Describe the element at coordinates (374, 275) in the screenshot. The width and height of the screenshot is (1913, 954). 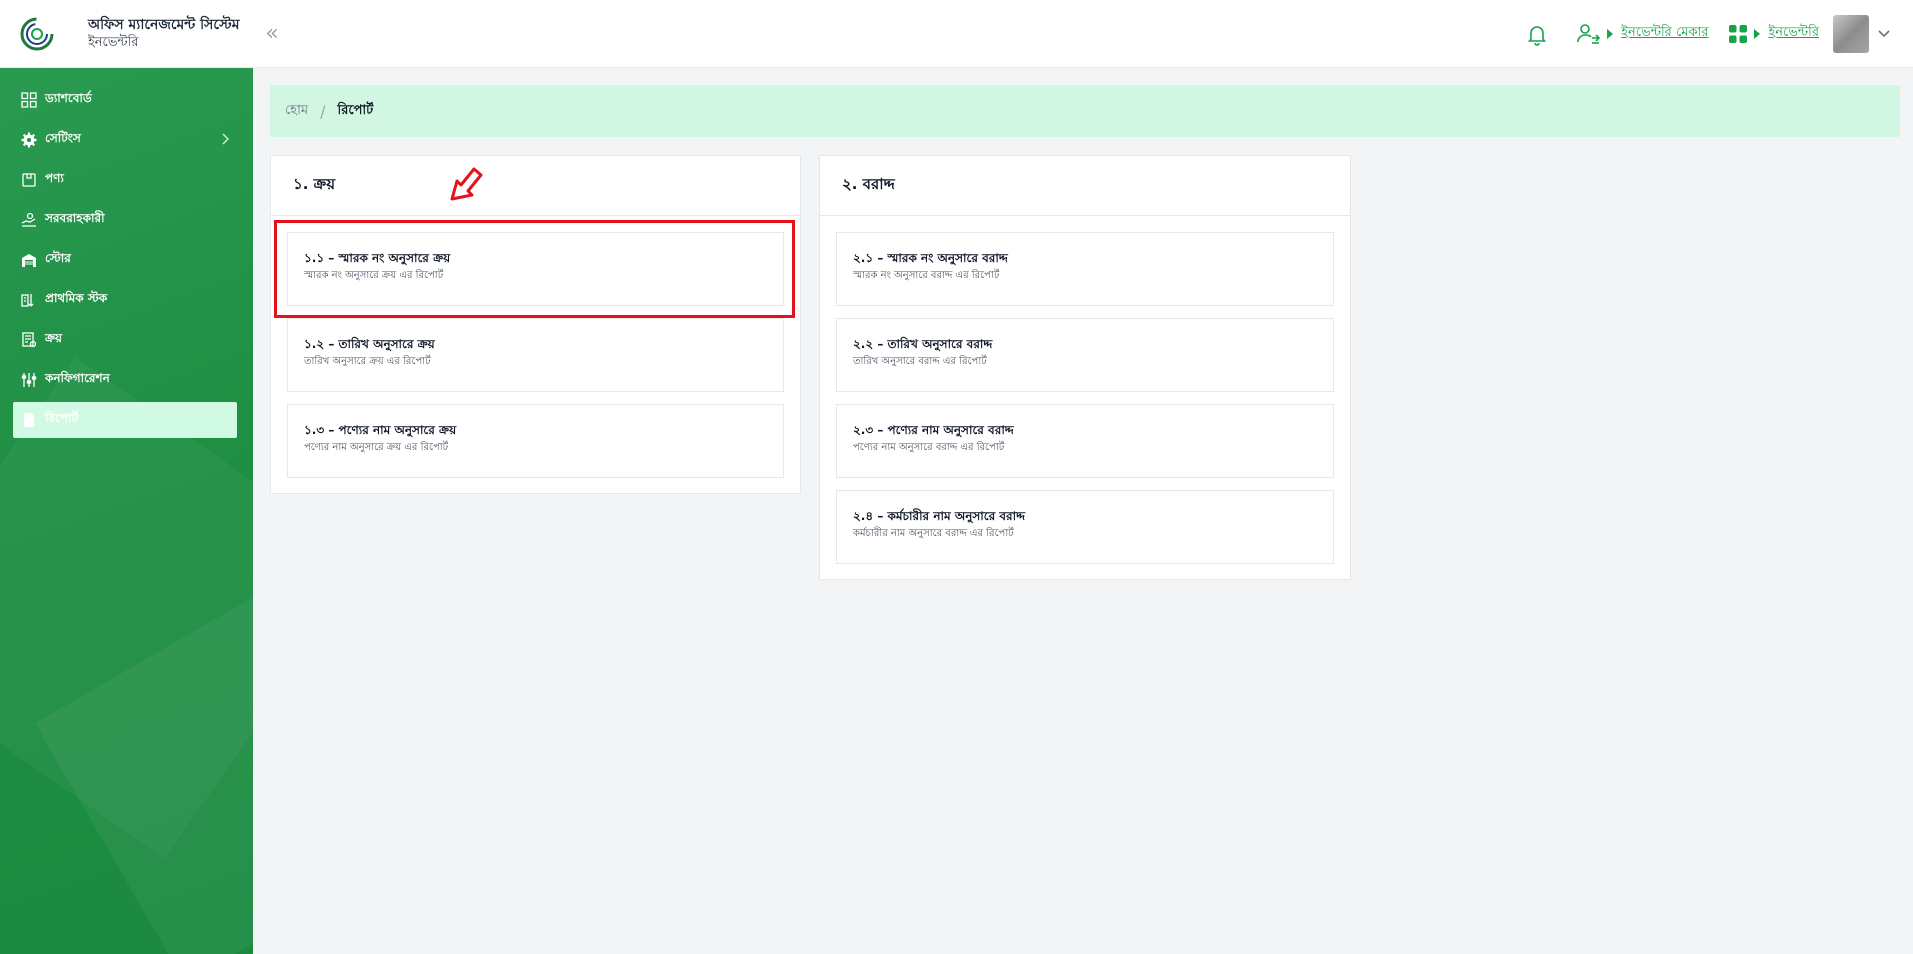
I see `report-item-subtitle: স্মারক নং অনুসারে ক্রয় এর রিপোর্ট` at that location.